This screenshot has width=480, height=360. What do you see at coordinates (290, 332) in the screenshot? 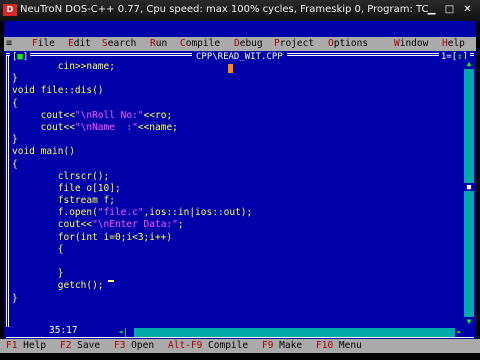
I see `horizontal-scrollbar: ◄ ►` at bounding box center [290, 332].